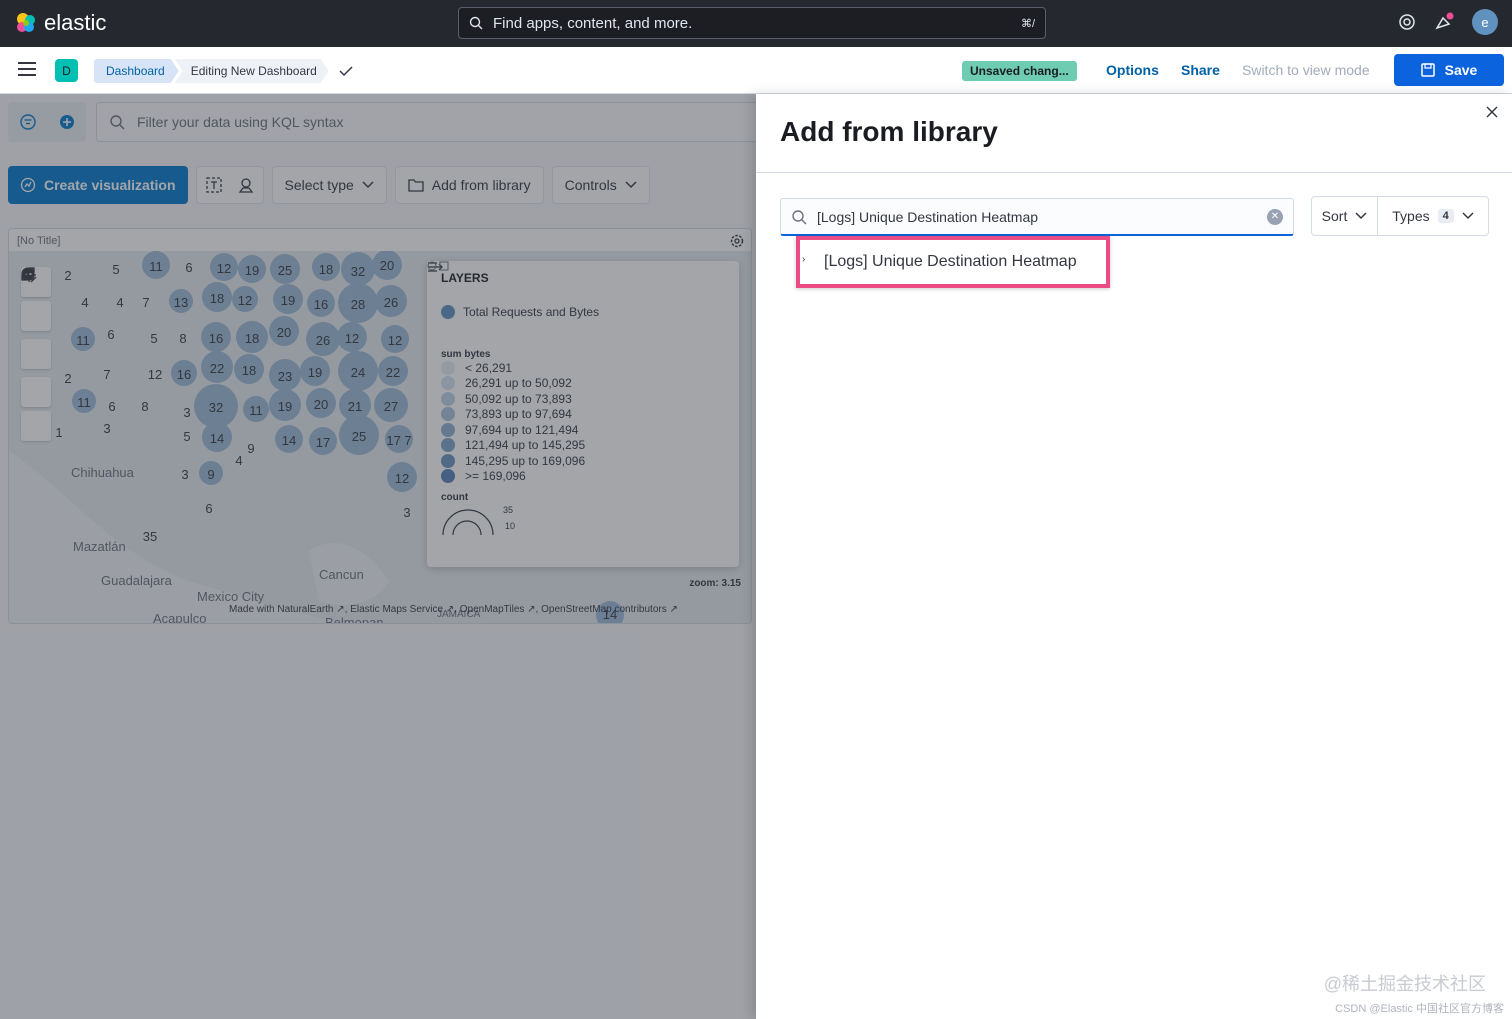 The width and height of the screenshot is (1512, 1019). I want to click on clear-search-icon: ✕, so click(1275, 216).